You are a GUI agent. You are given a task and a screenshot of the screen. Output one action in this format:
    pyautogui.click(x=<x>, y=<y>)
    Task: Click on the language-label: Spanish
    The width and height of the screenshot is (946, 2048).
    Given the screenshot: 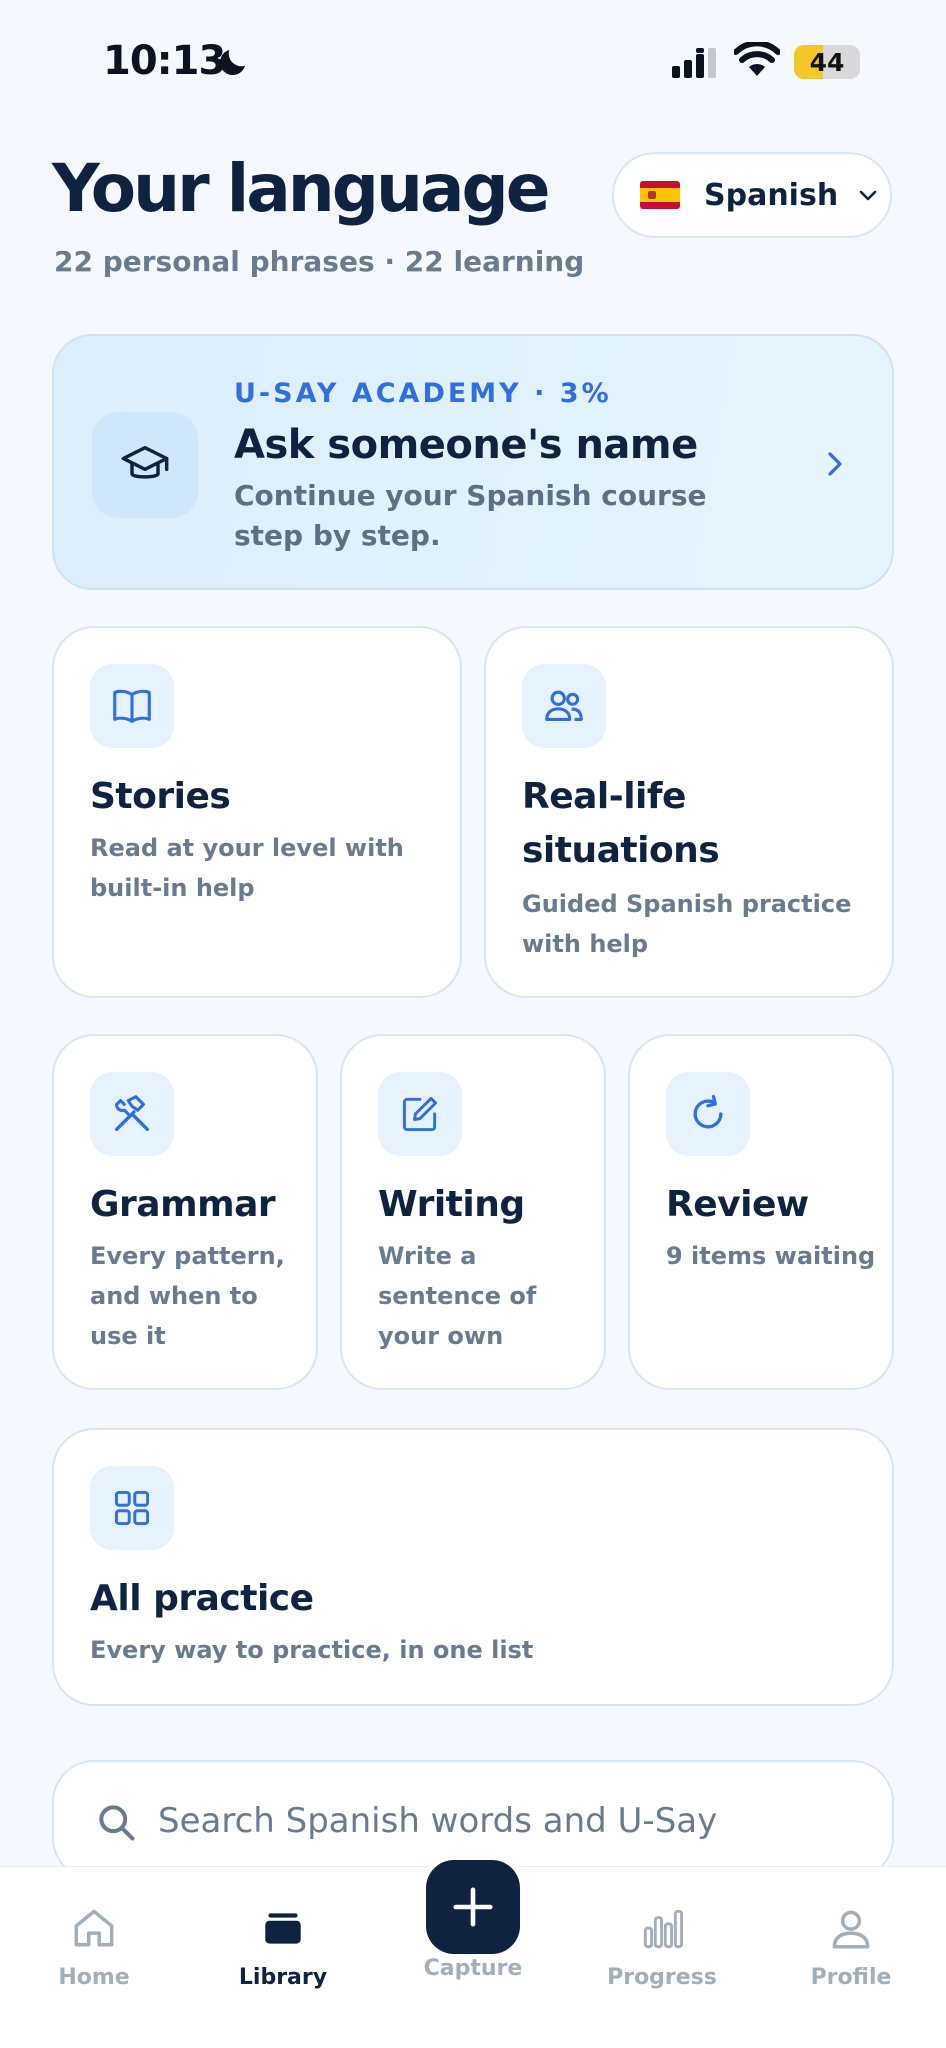 What is the action you would take?
    pyautogui.click(x=771, y=195)
    